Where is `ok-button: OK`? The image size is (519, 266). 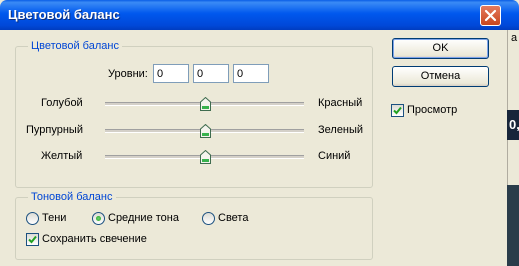 ok-button: OK is located at coordinates (440, 48).